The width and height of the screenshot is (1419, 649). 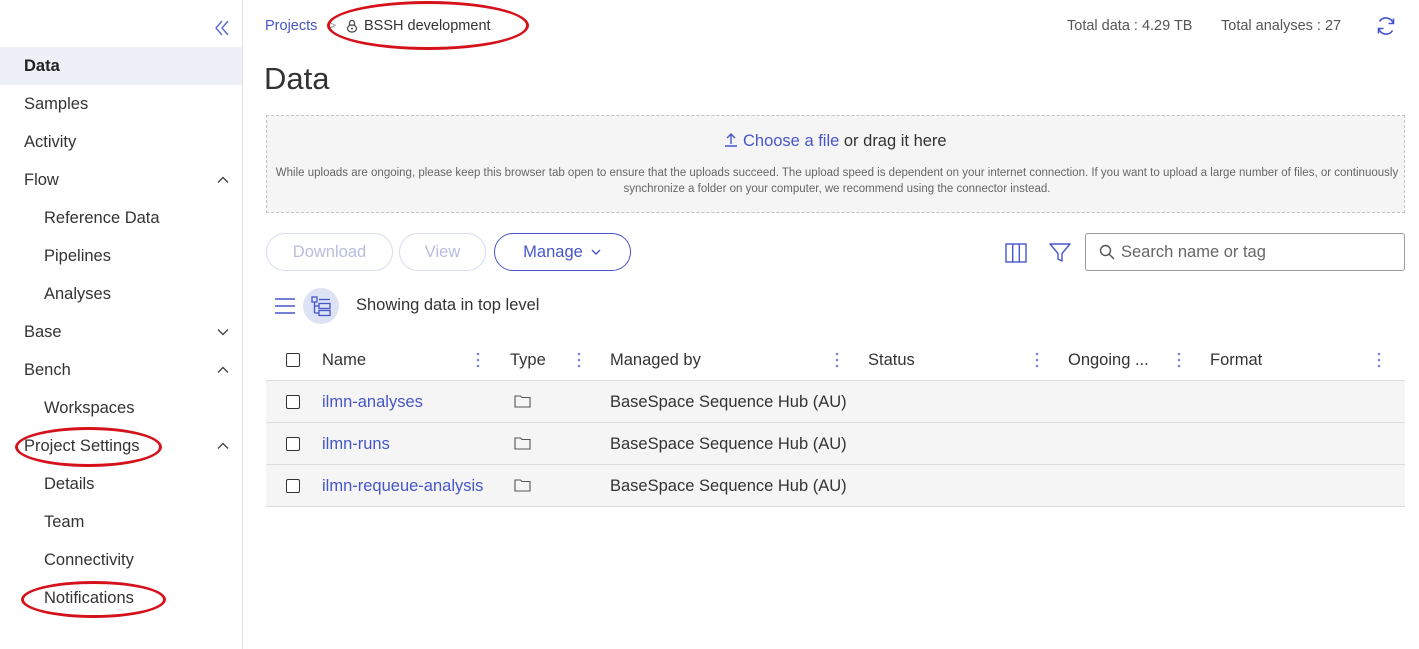 What do you see at coordinates (791, 141) in the screenshot?
I see `choose-file-link: Choose a file` at bounding box center [791, 141].